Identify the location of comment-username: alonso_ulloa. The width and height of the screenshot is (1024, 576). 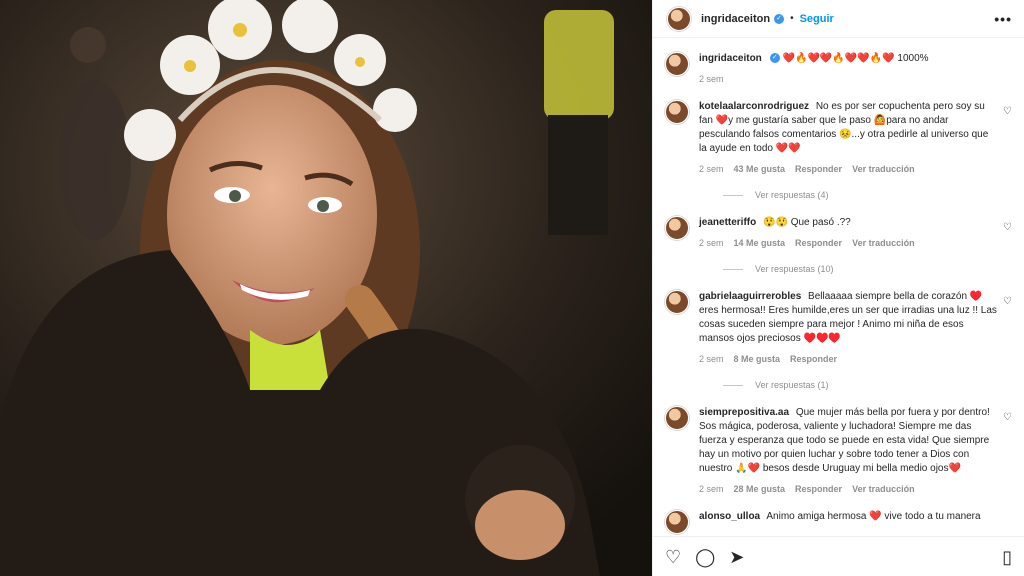
(729, 516).